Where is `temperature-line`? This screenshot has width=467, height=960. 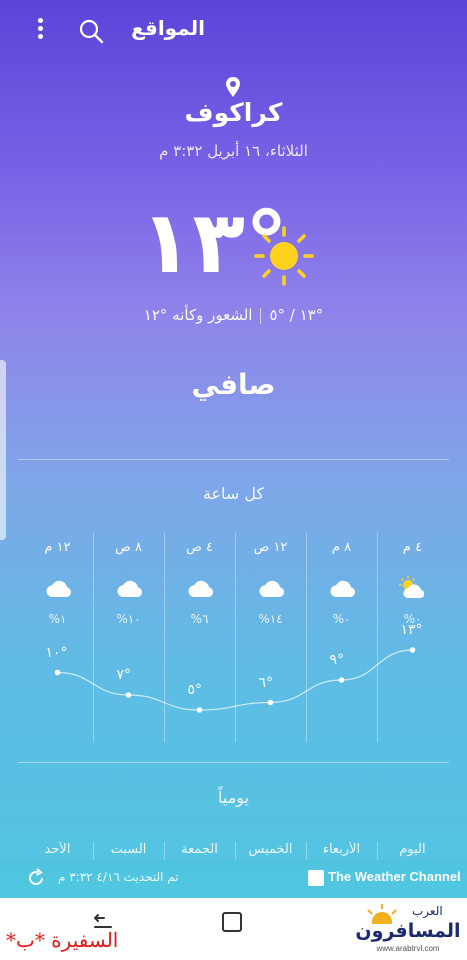
temperature-line is located at coordinates (235, 680).